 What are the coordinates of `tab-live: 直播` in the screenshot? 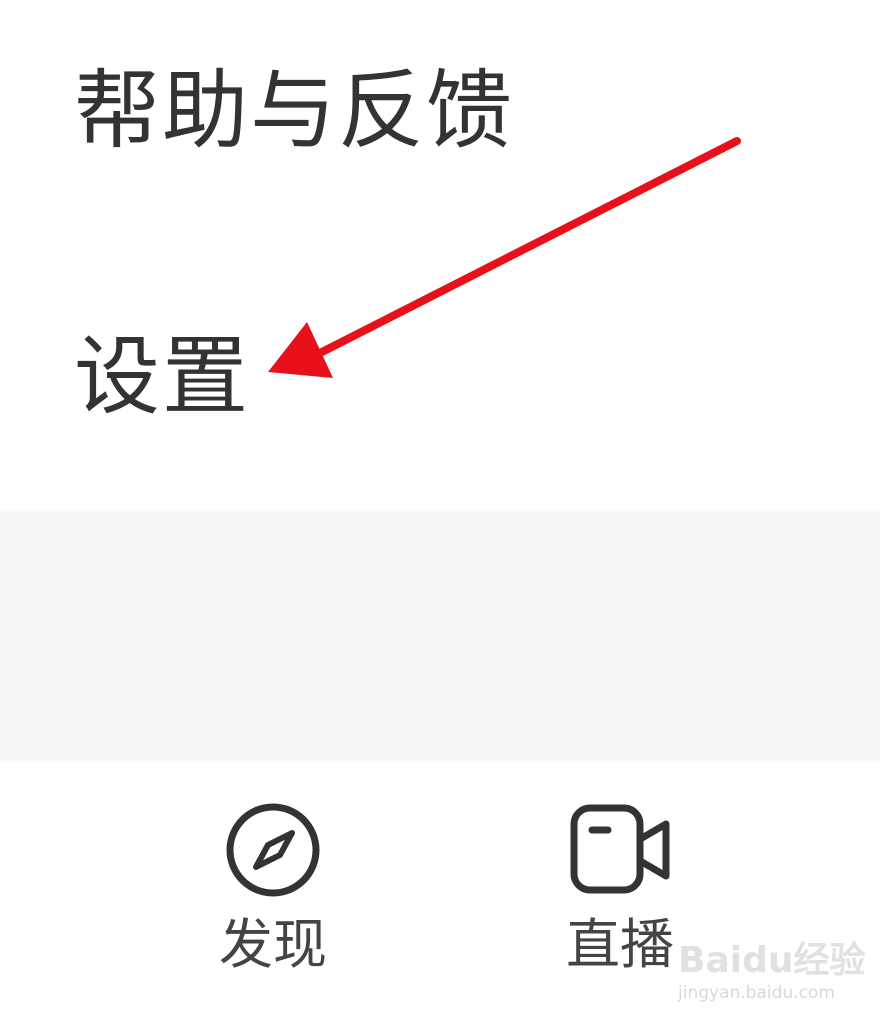 It's located at (620, 895).